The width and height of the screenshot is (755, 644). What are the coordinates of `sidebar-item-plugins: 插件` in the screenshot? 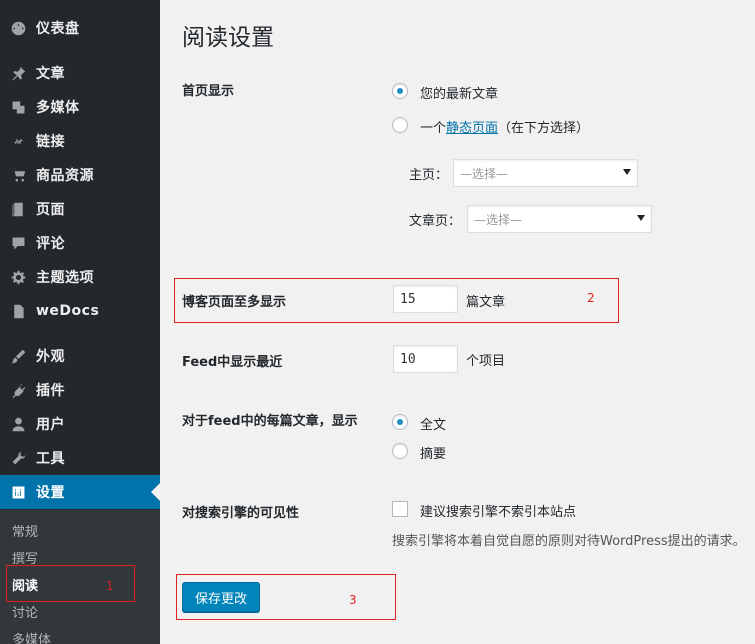 It's located at (80, 390).